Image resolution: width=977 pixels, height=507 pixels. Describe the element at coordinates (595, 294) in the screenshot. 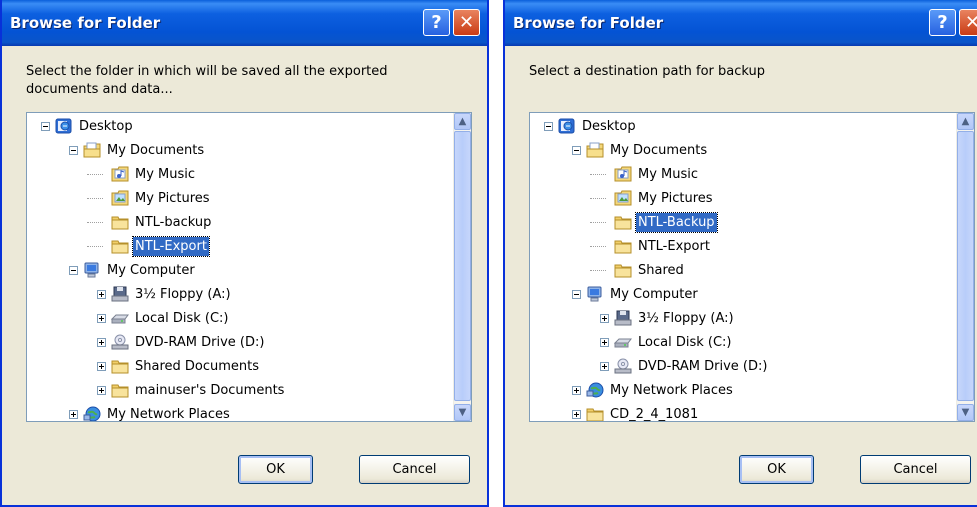

I see `computer-icon` at that location.